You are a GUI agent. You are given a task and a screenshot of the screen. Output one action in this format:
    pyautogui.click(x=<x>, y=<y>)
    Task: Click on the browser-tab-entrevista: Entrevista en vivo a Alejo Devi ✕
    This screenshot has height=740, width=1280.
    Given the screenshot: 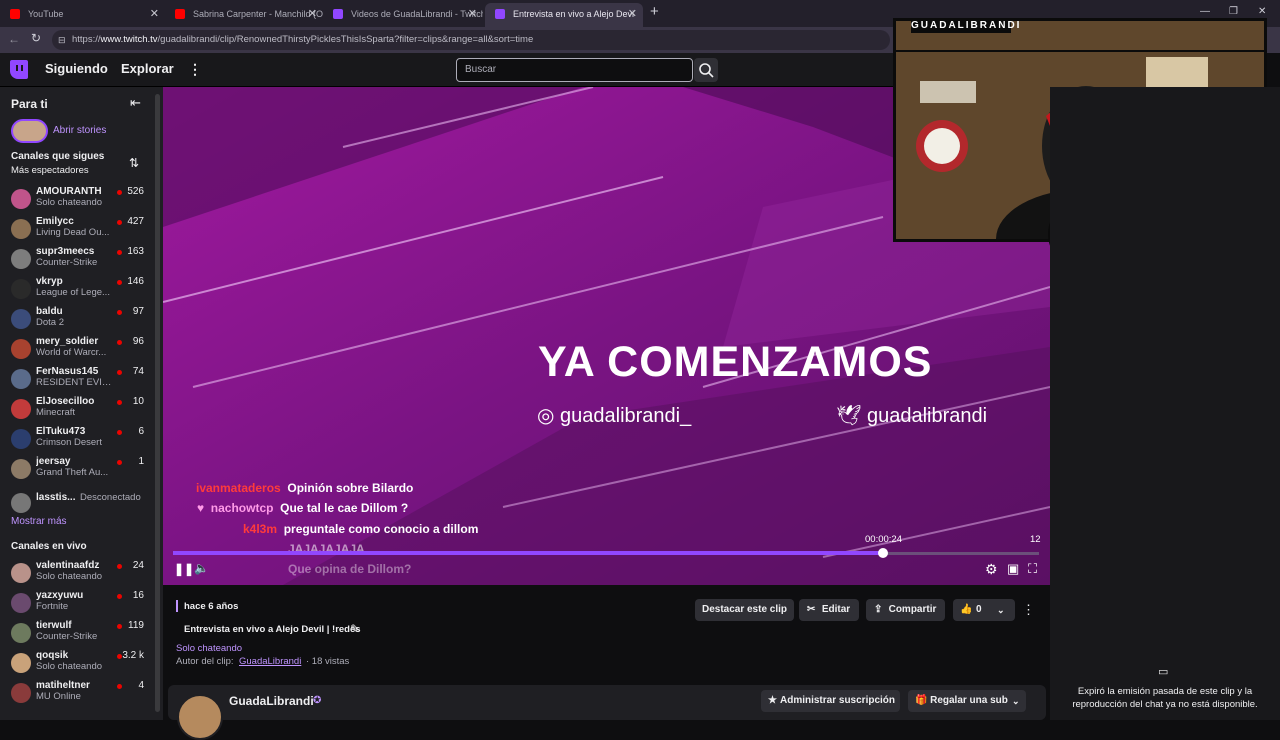 What is the action you would take?
    pyautogui.click(x=564, y=15)
    